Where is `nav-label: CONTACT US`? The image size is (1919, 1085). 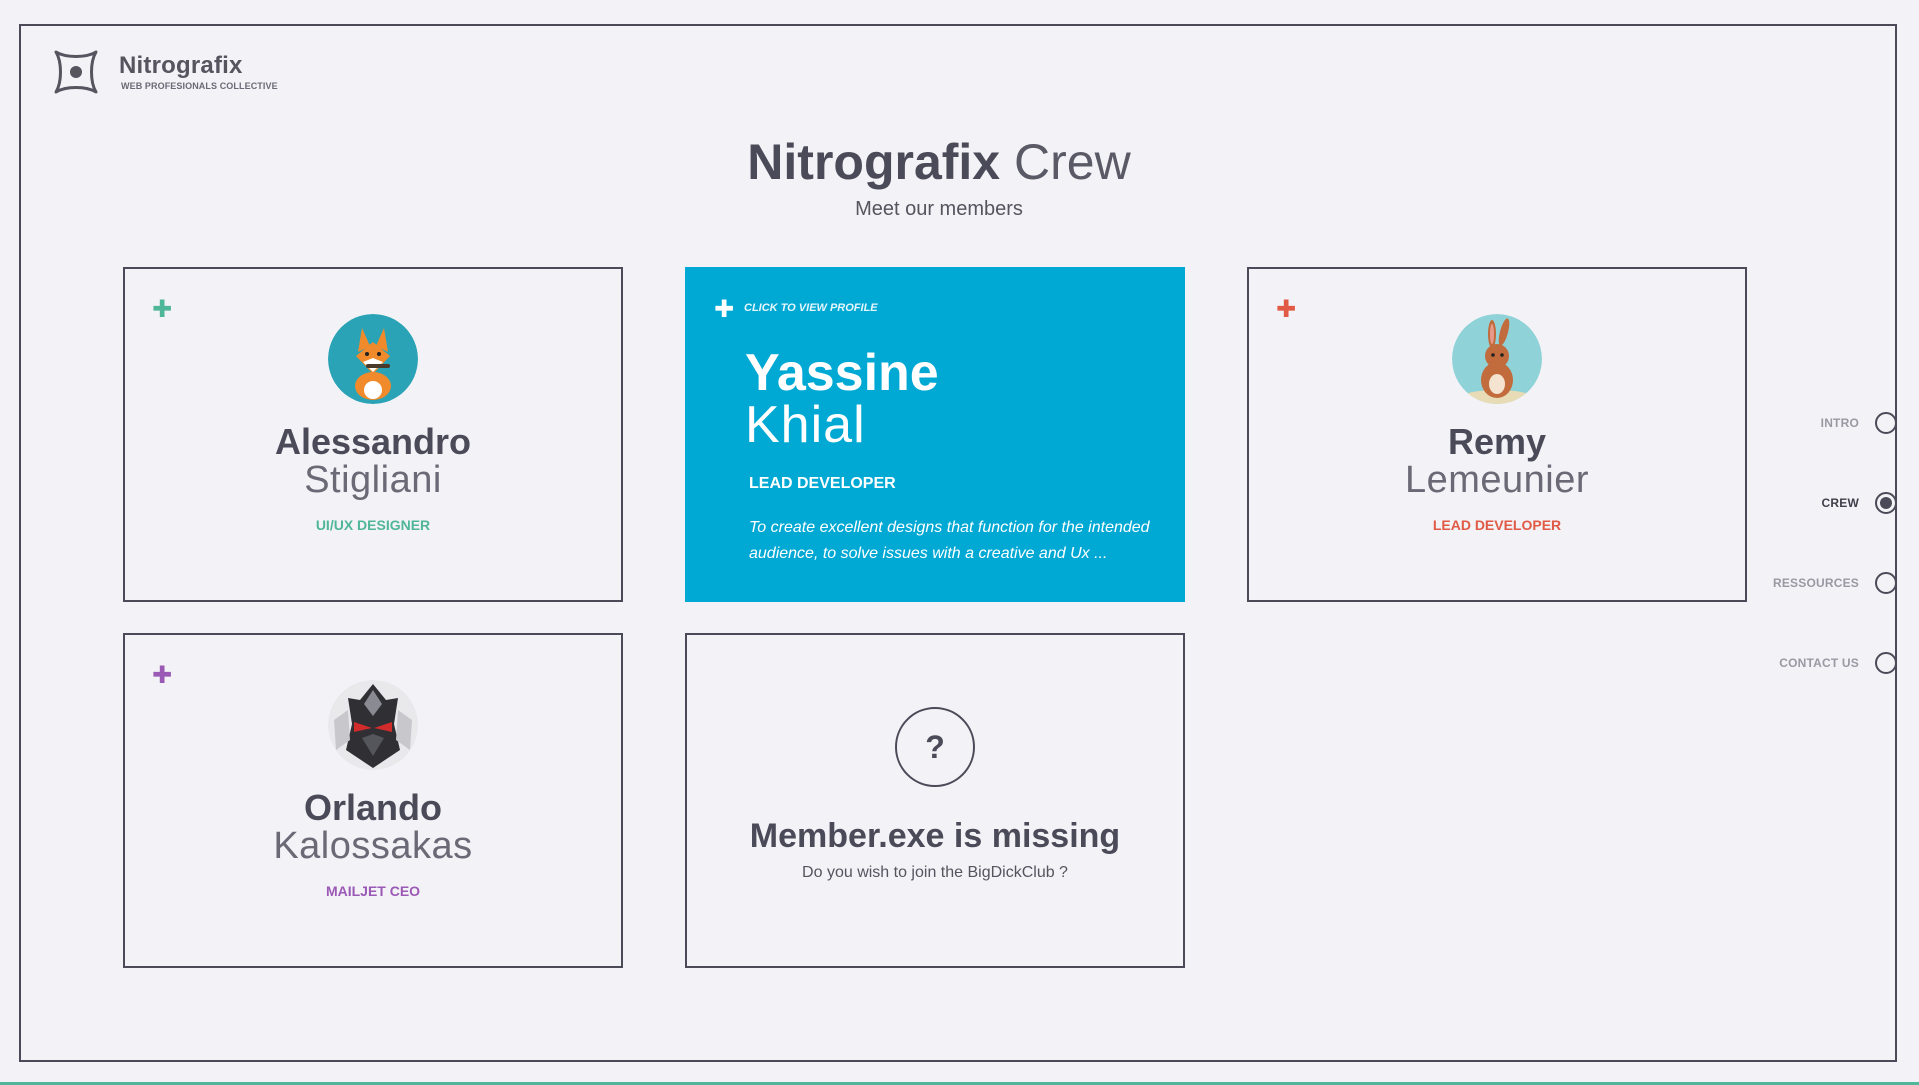
nav-label: CONTACT US is located at coordinates (1819, 663).